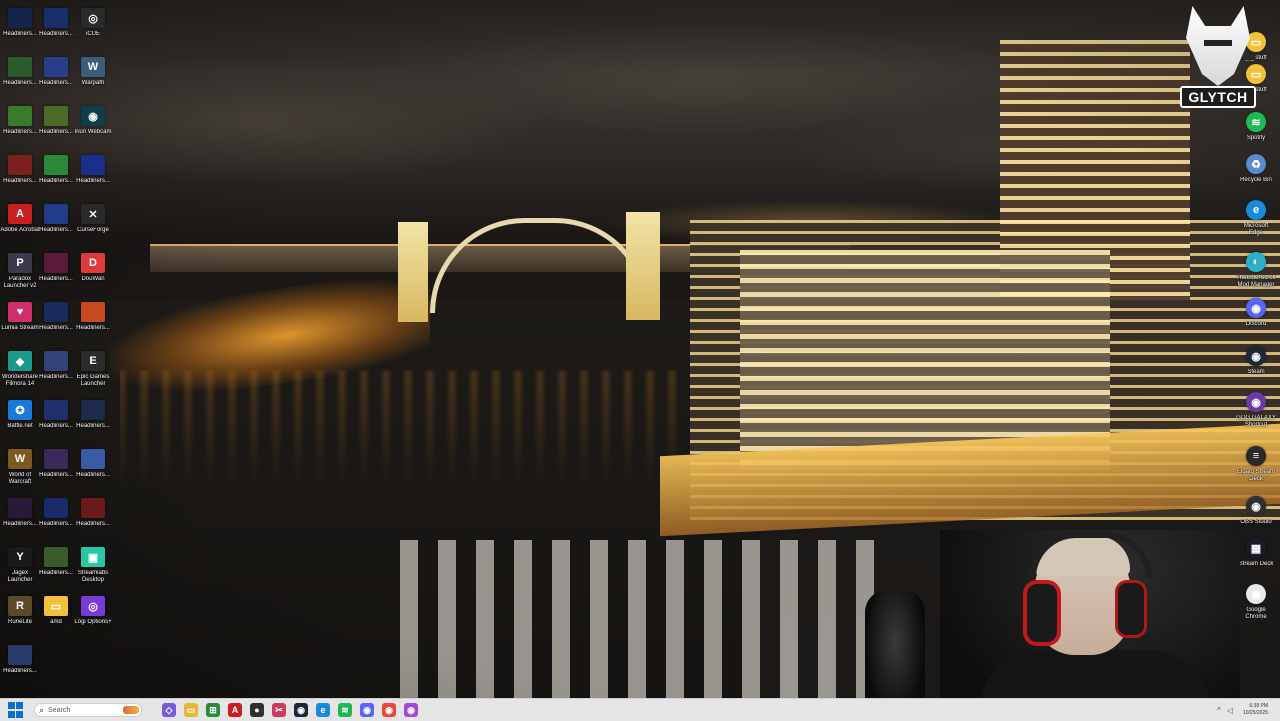 The height and width of the screenshot is (721, 1280). I want to click on desktop-icon-logi: ◎ Logi Options+, so click(93, 611).